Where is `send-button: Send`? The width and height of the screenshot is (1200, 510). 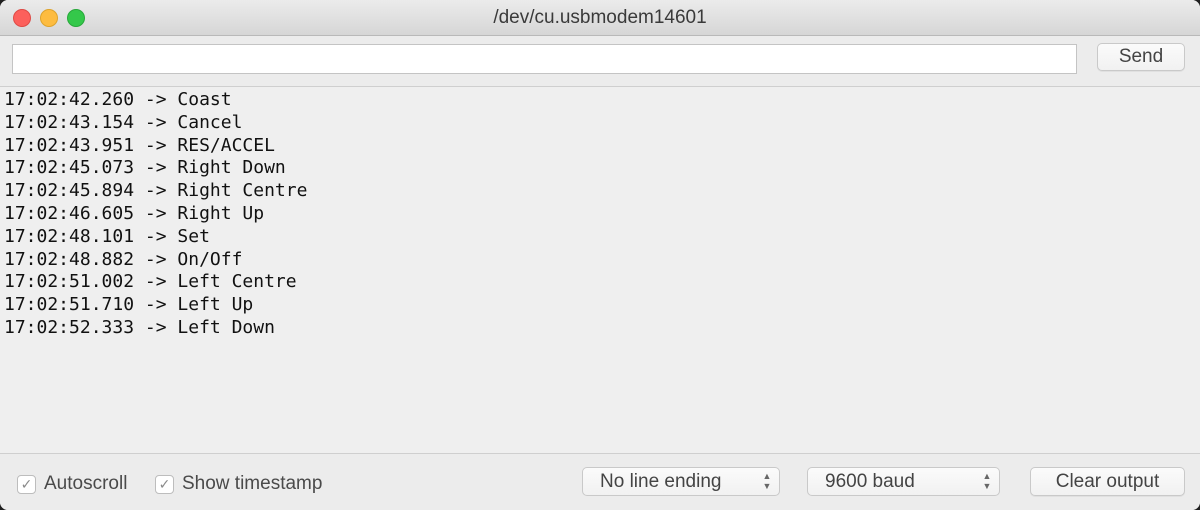 send-button: Send is located at coordinates (1141, 57).